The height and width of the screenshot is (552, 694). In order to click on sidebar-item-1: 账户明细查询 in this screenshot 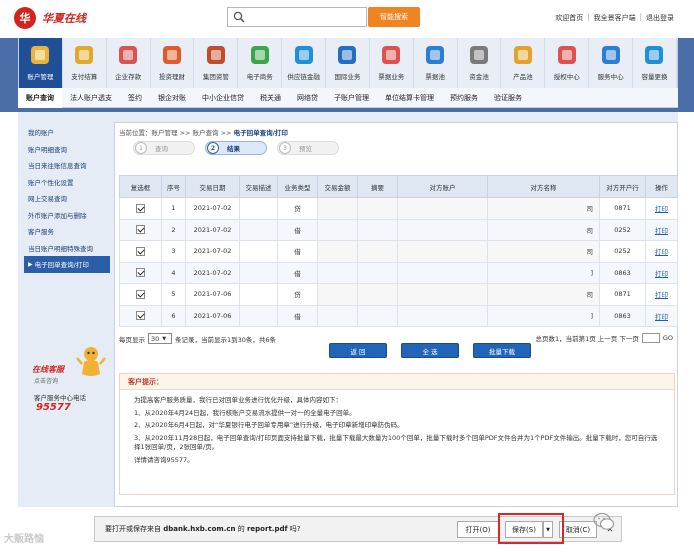, I will do `click(67, 149)`.